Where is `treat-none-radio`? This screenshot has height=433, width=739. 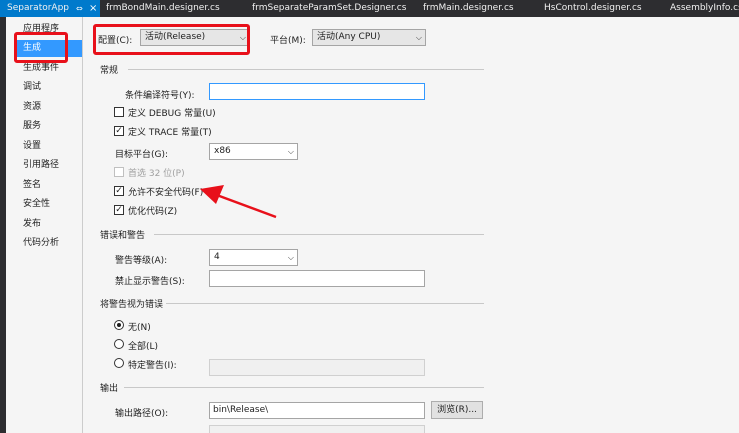
treat-none-radio is located at coordinates (119, 325).